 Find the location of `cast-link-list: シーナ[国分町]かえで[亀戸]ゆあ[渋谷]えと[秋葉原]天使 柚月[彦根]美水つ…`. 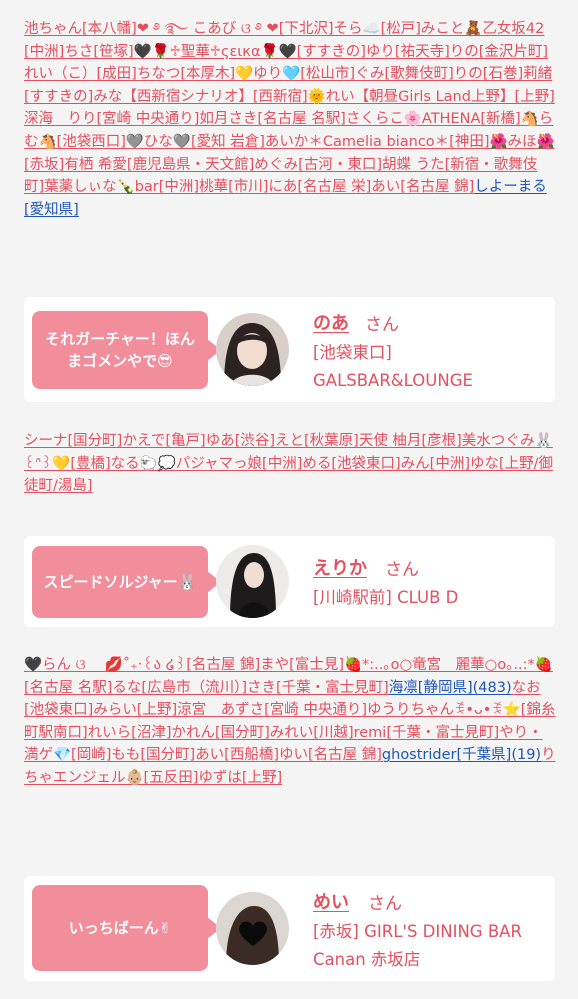

cast-link-list: シーナ[国分町]かえで[亀戸]ゆあ[渋谷]えと[秋葉原]天使 柚月[彦根]美水つ… is located at coordinates (290, 464).